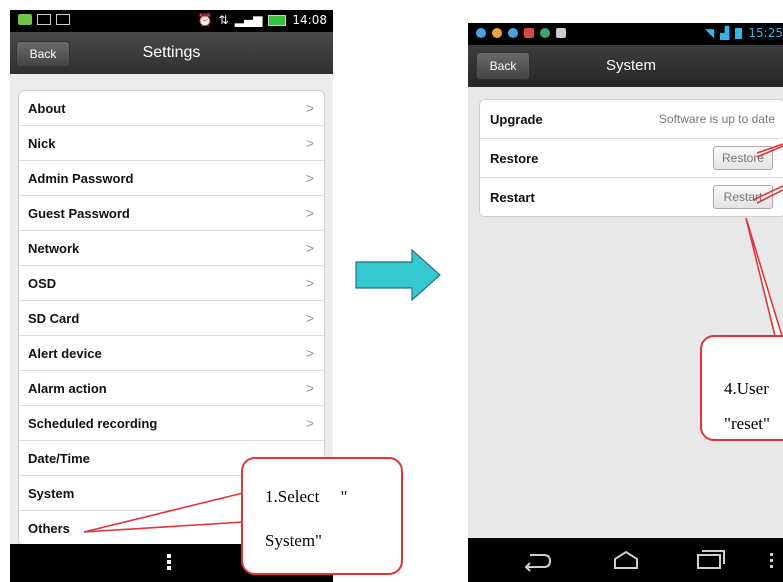 Image resolution: width=783 pixels, height=582 pixels. I want to click on callout-text: 1.Select ", so click(306, 496).